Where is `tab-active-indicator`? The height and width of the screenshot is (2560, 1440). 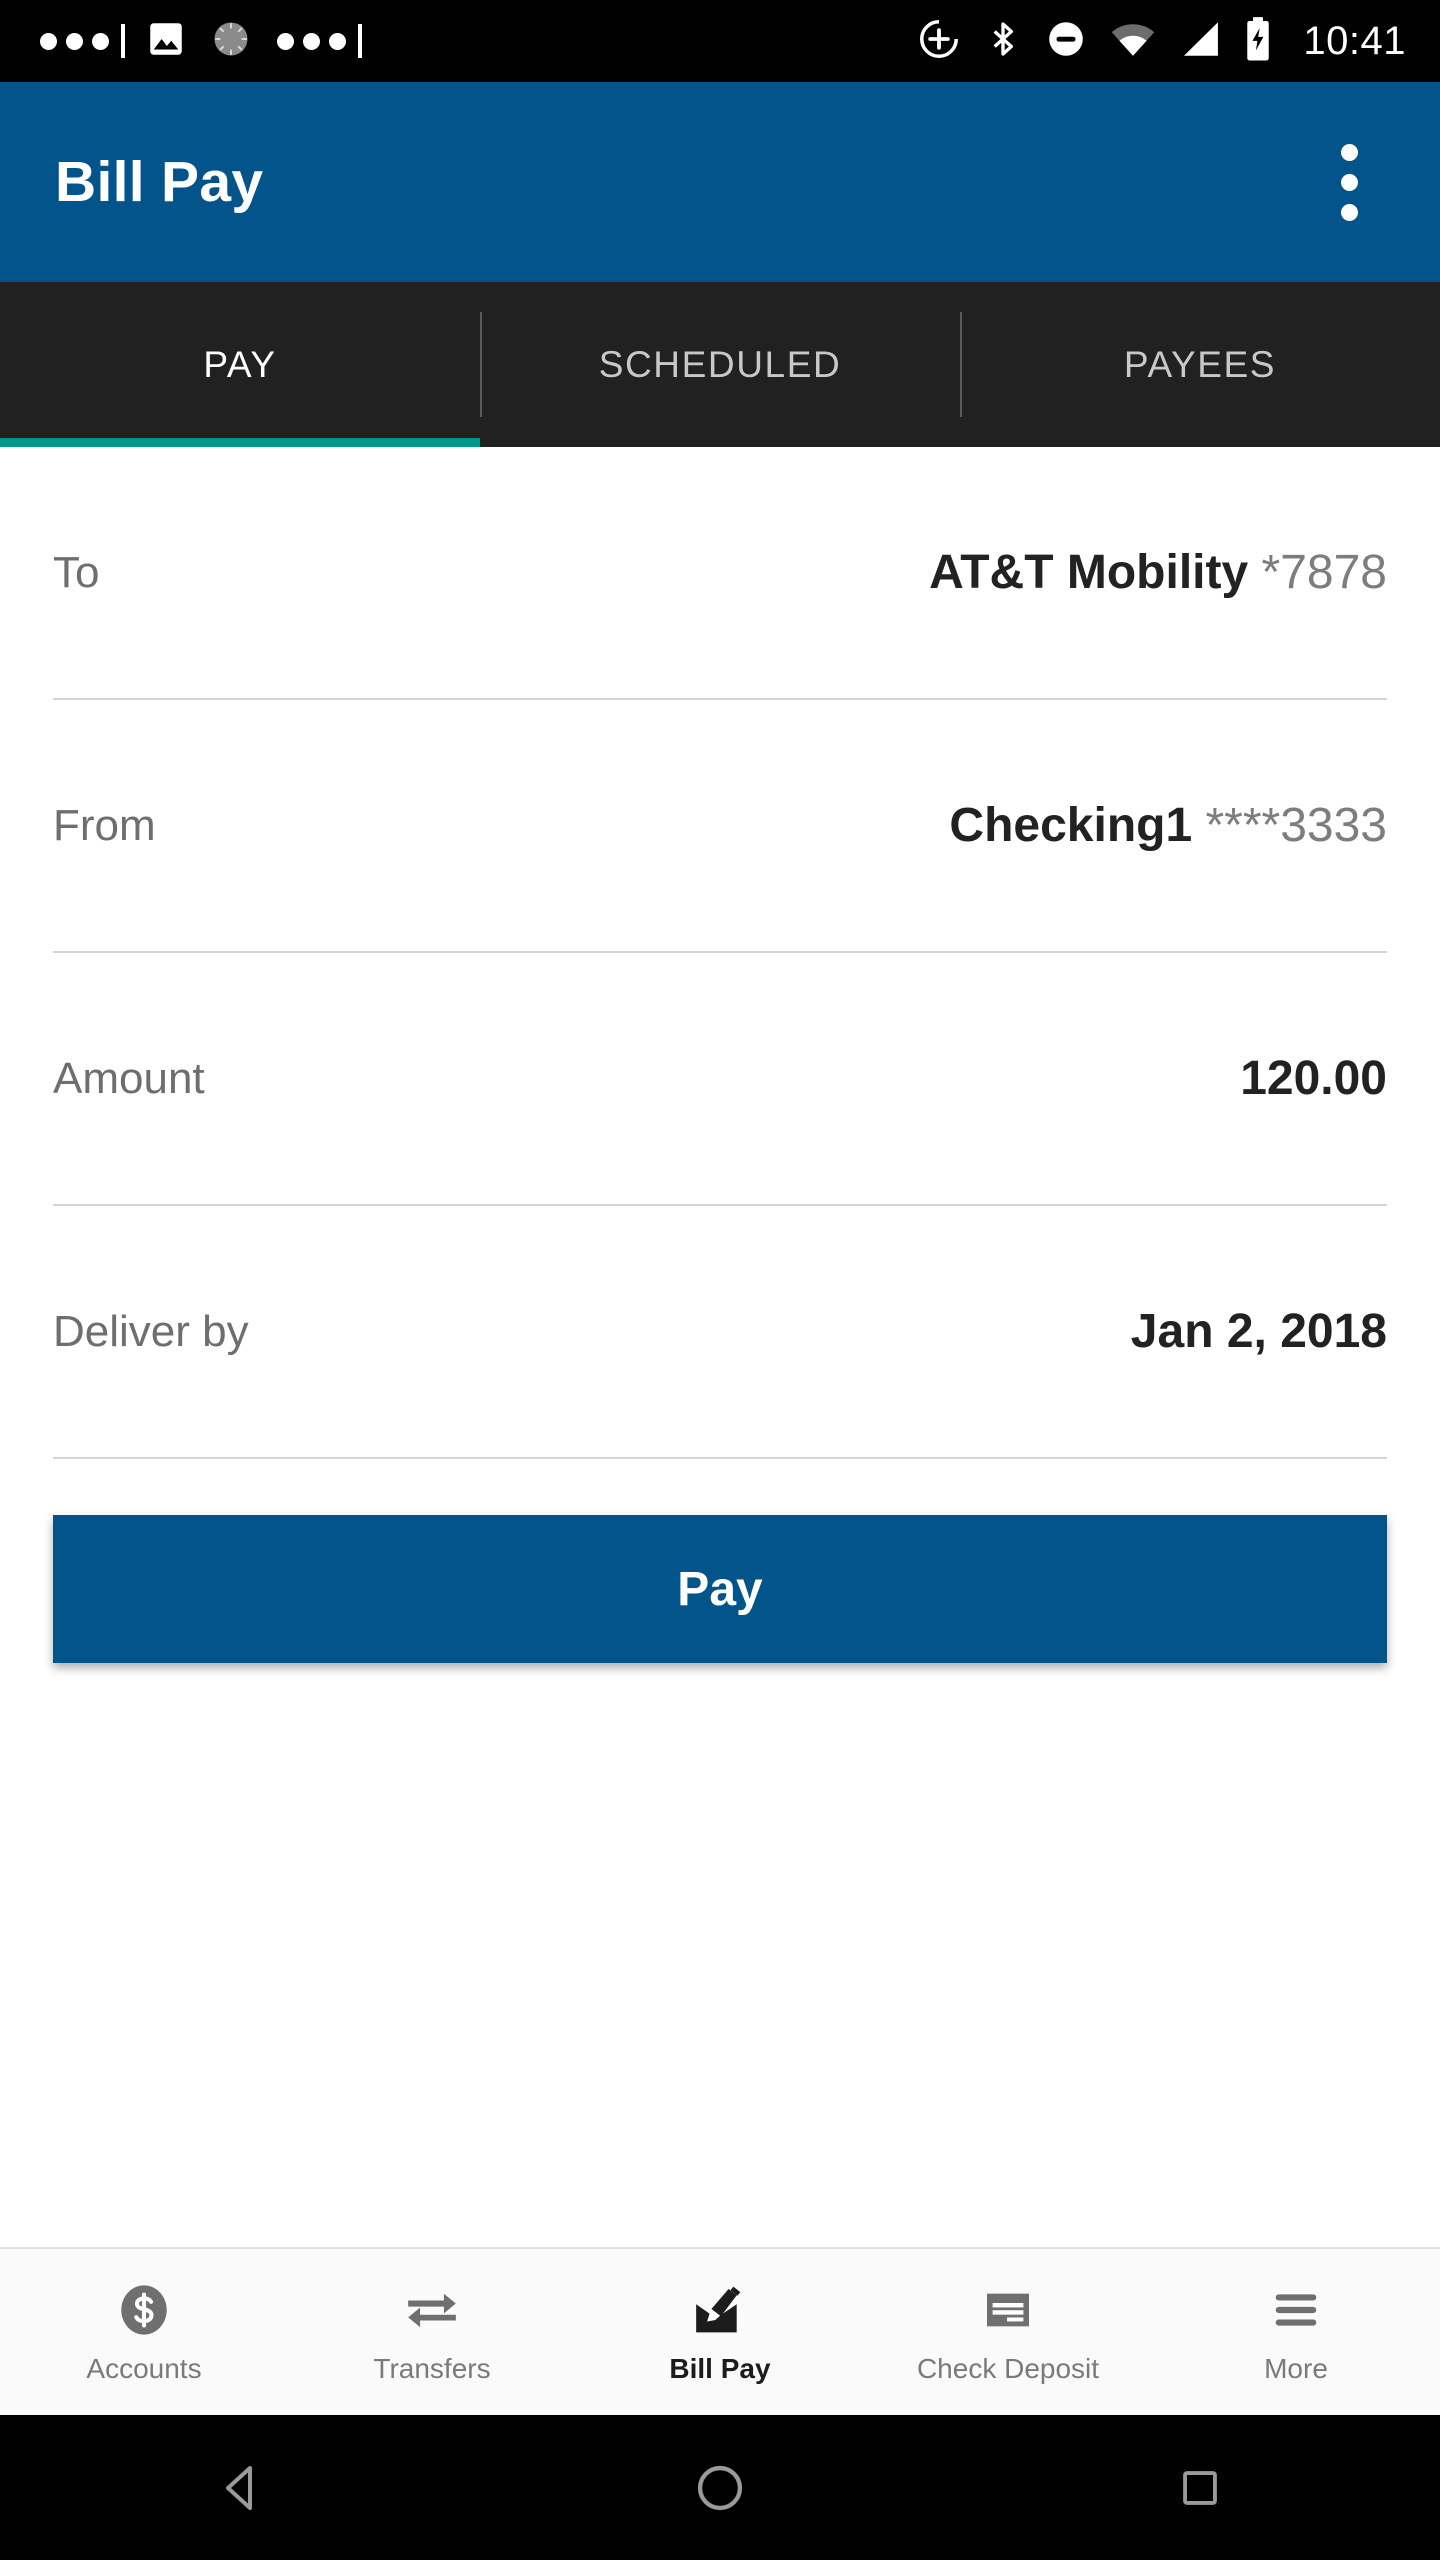 tab-active-indicator is located at coordinates (240, 442).